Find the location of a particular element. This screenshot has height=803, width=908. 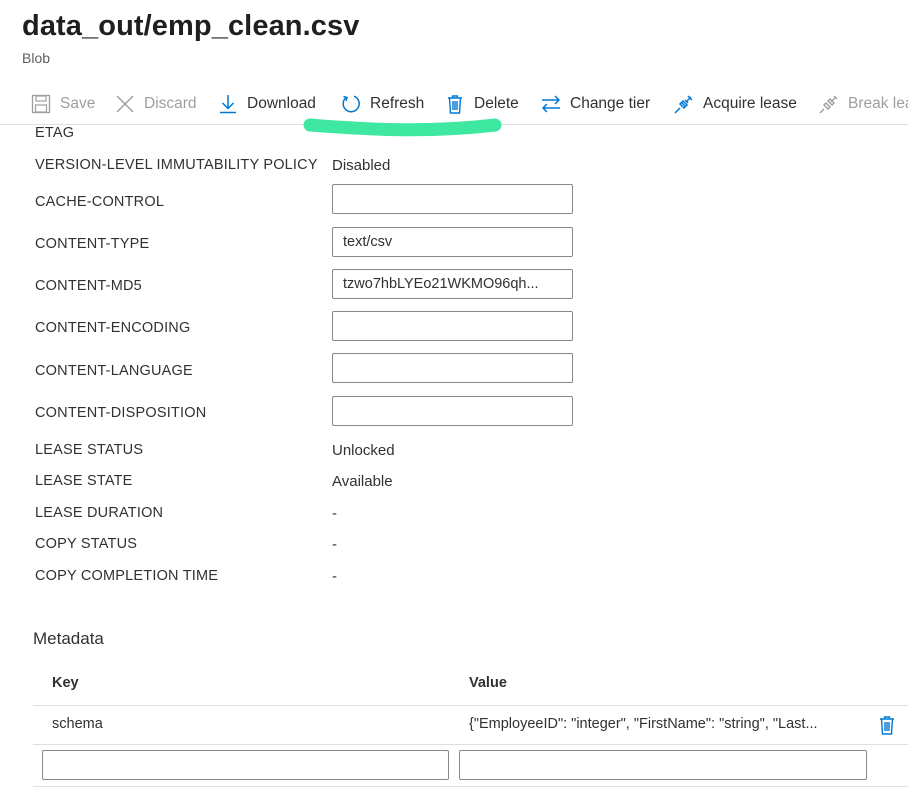

discard-label: Discard is located at coordinates (170, 103).